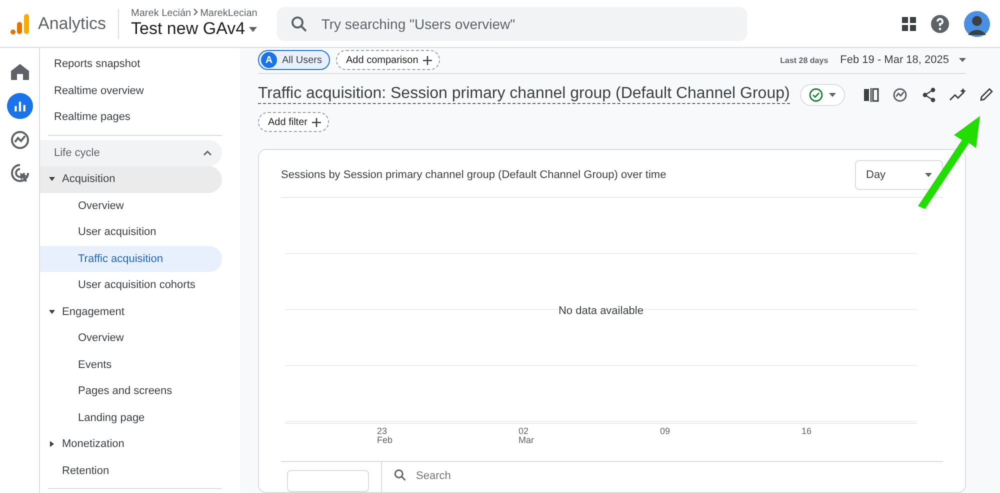 This screenshot has height=493, width=1000. What do you see at coordinates (161, 13) in the screenshot?
I see `breadcrumb-item: Marek Lecián` at bounding box center [161, 13].